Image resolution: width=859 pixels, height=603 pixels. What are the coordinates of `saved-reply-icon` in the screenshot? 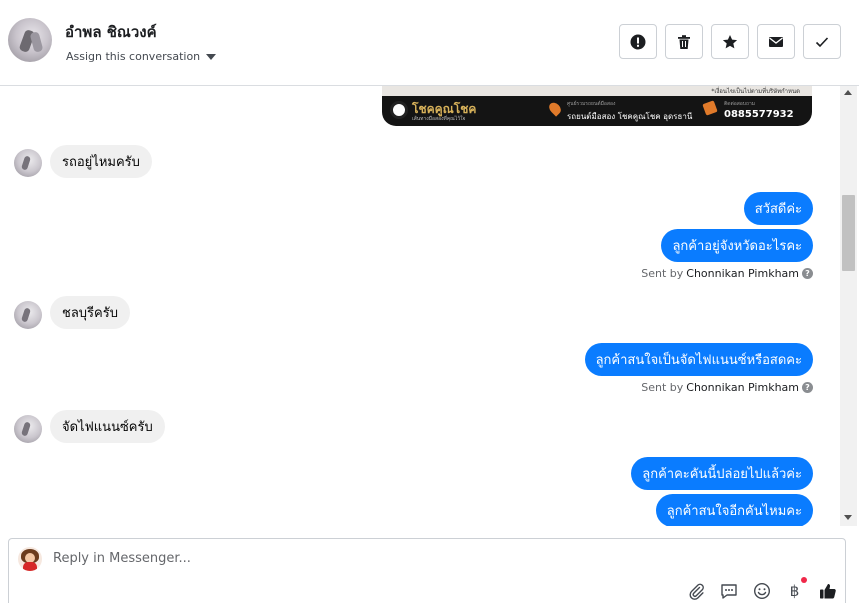 It's located at (728, 591).